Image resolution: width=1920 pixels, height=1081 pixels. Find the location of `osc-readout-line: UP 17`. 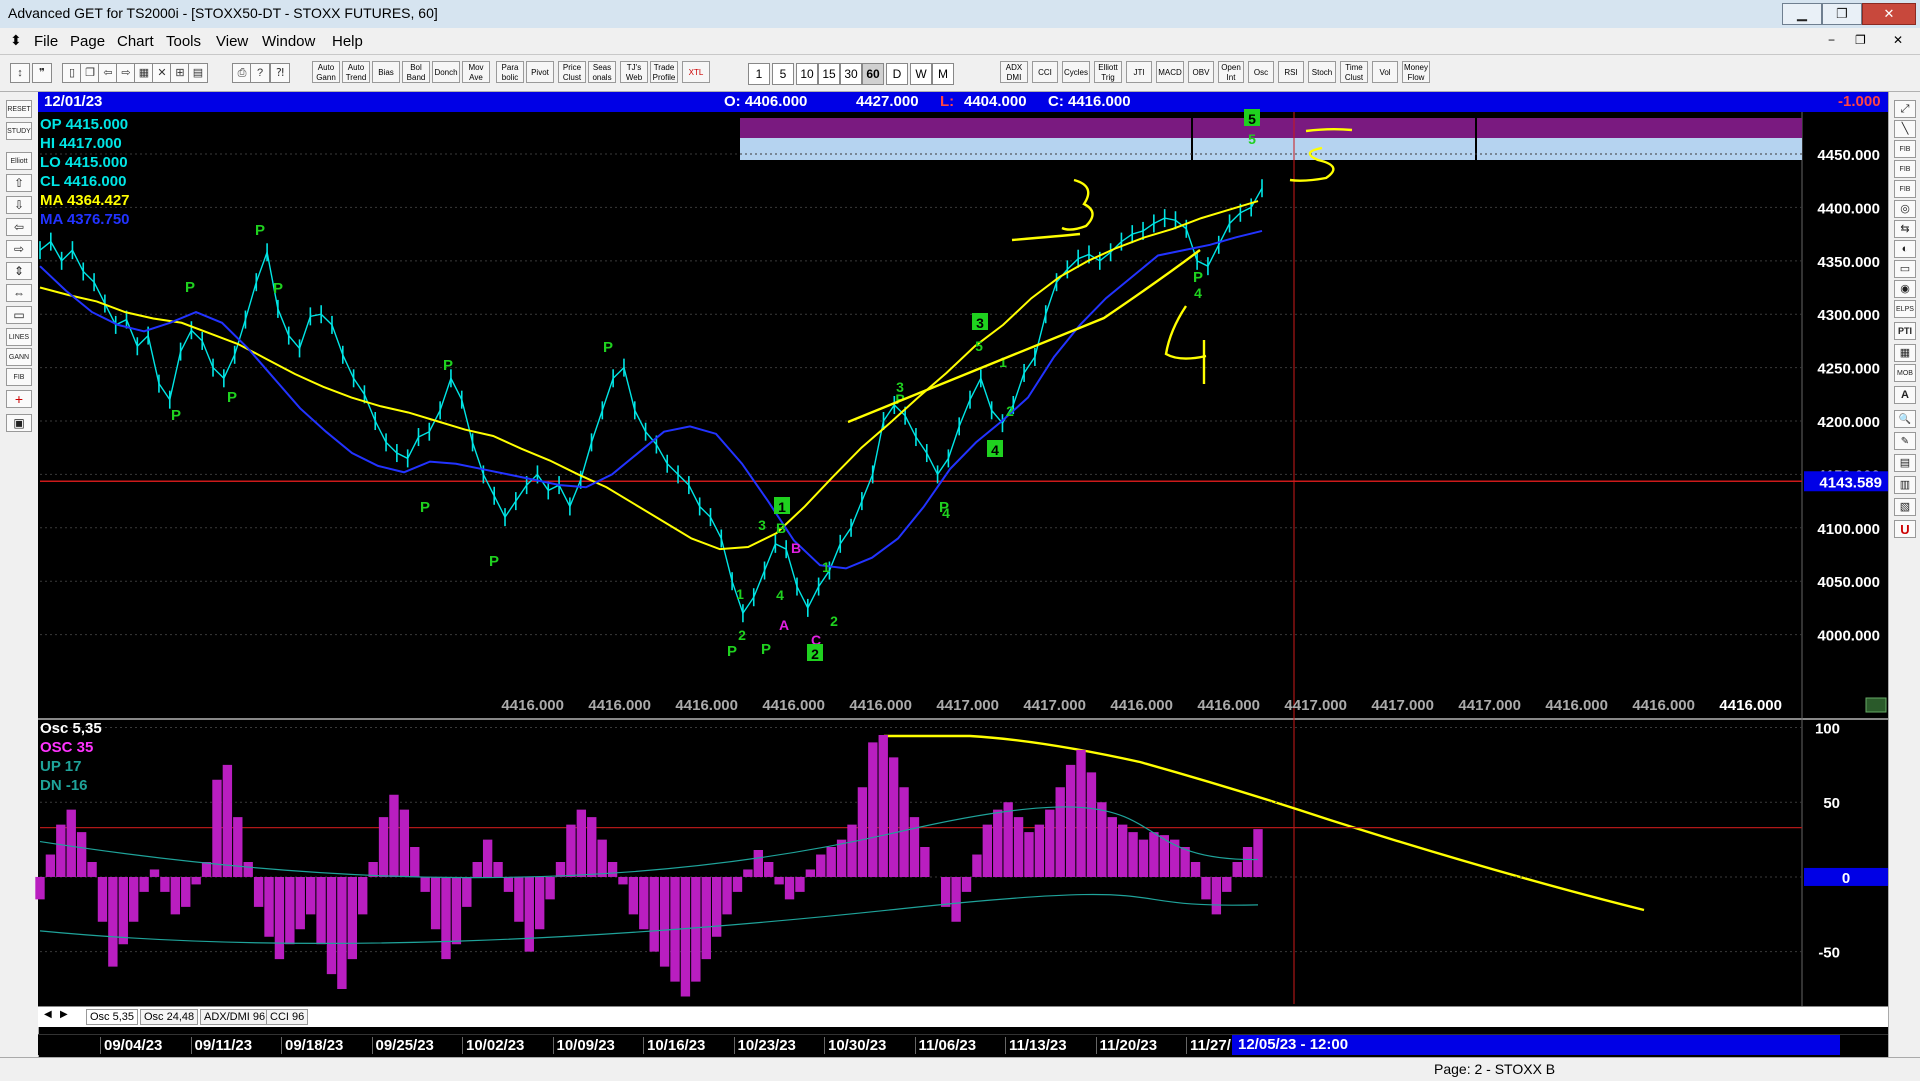

osc-readout-line: UP 17 is located at coordinates (61, 766).